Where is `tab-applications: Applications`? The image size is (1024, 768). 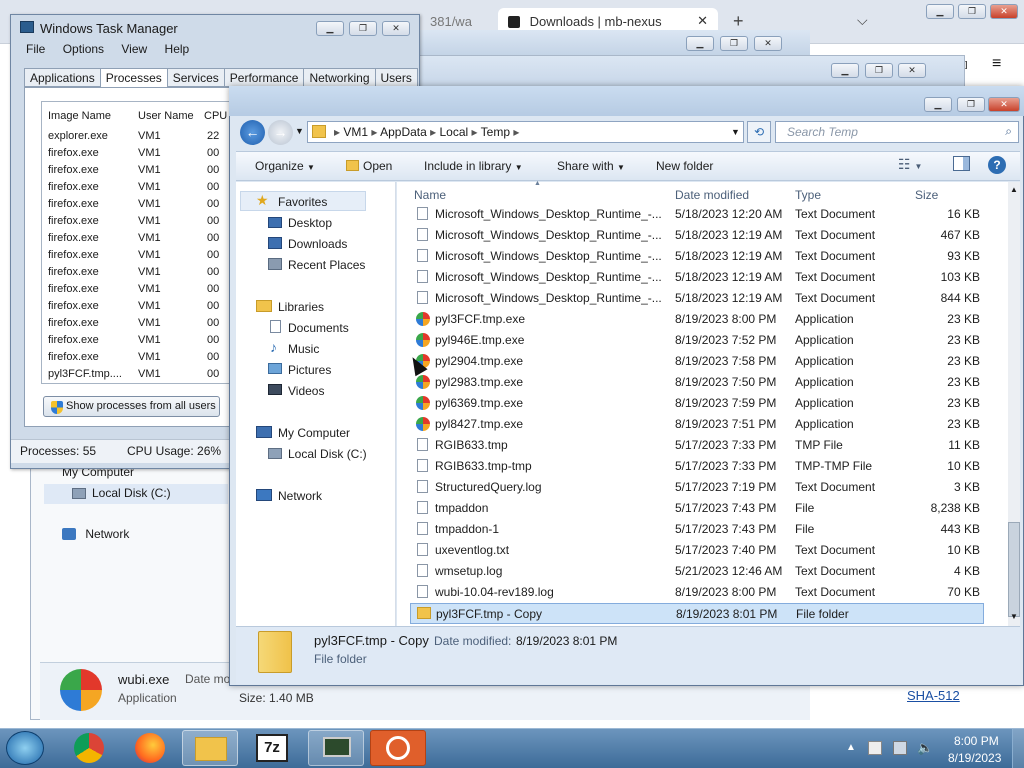
tab-applications: Applications is located at coordinates (62, 77).